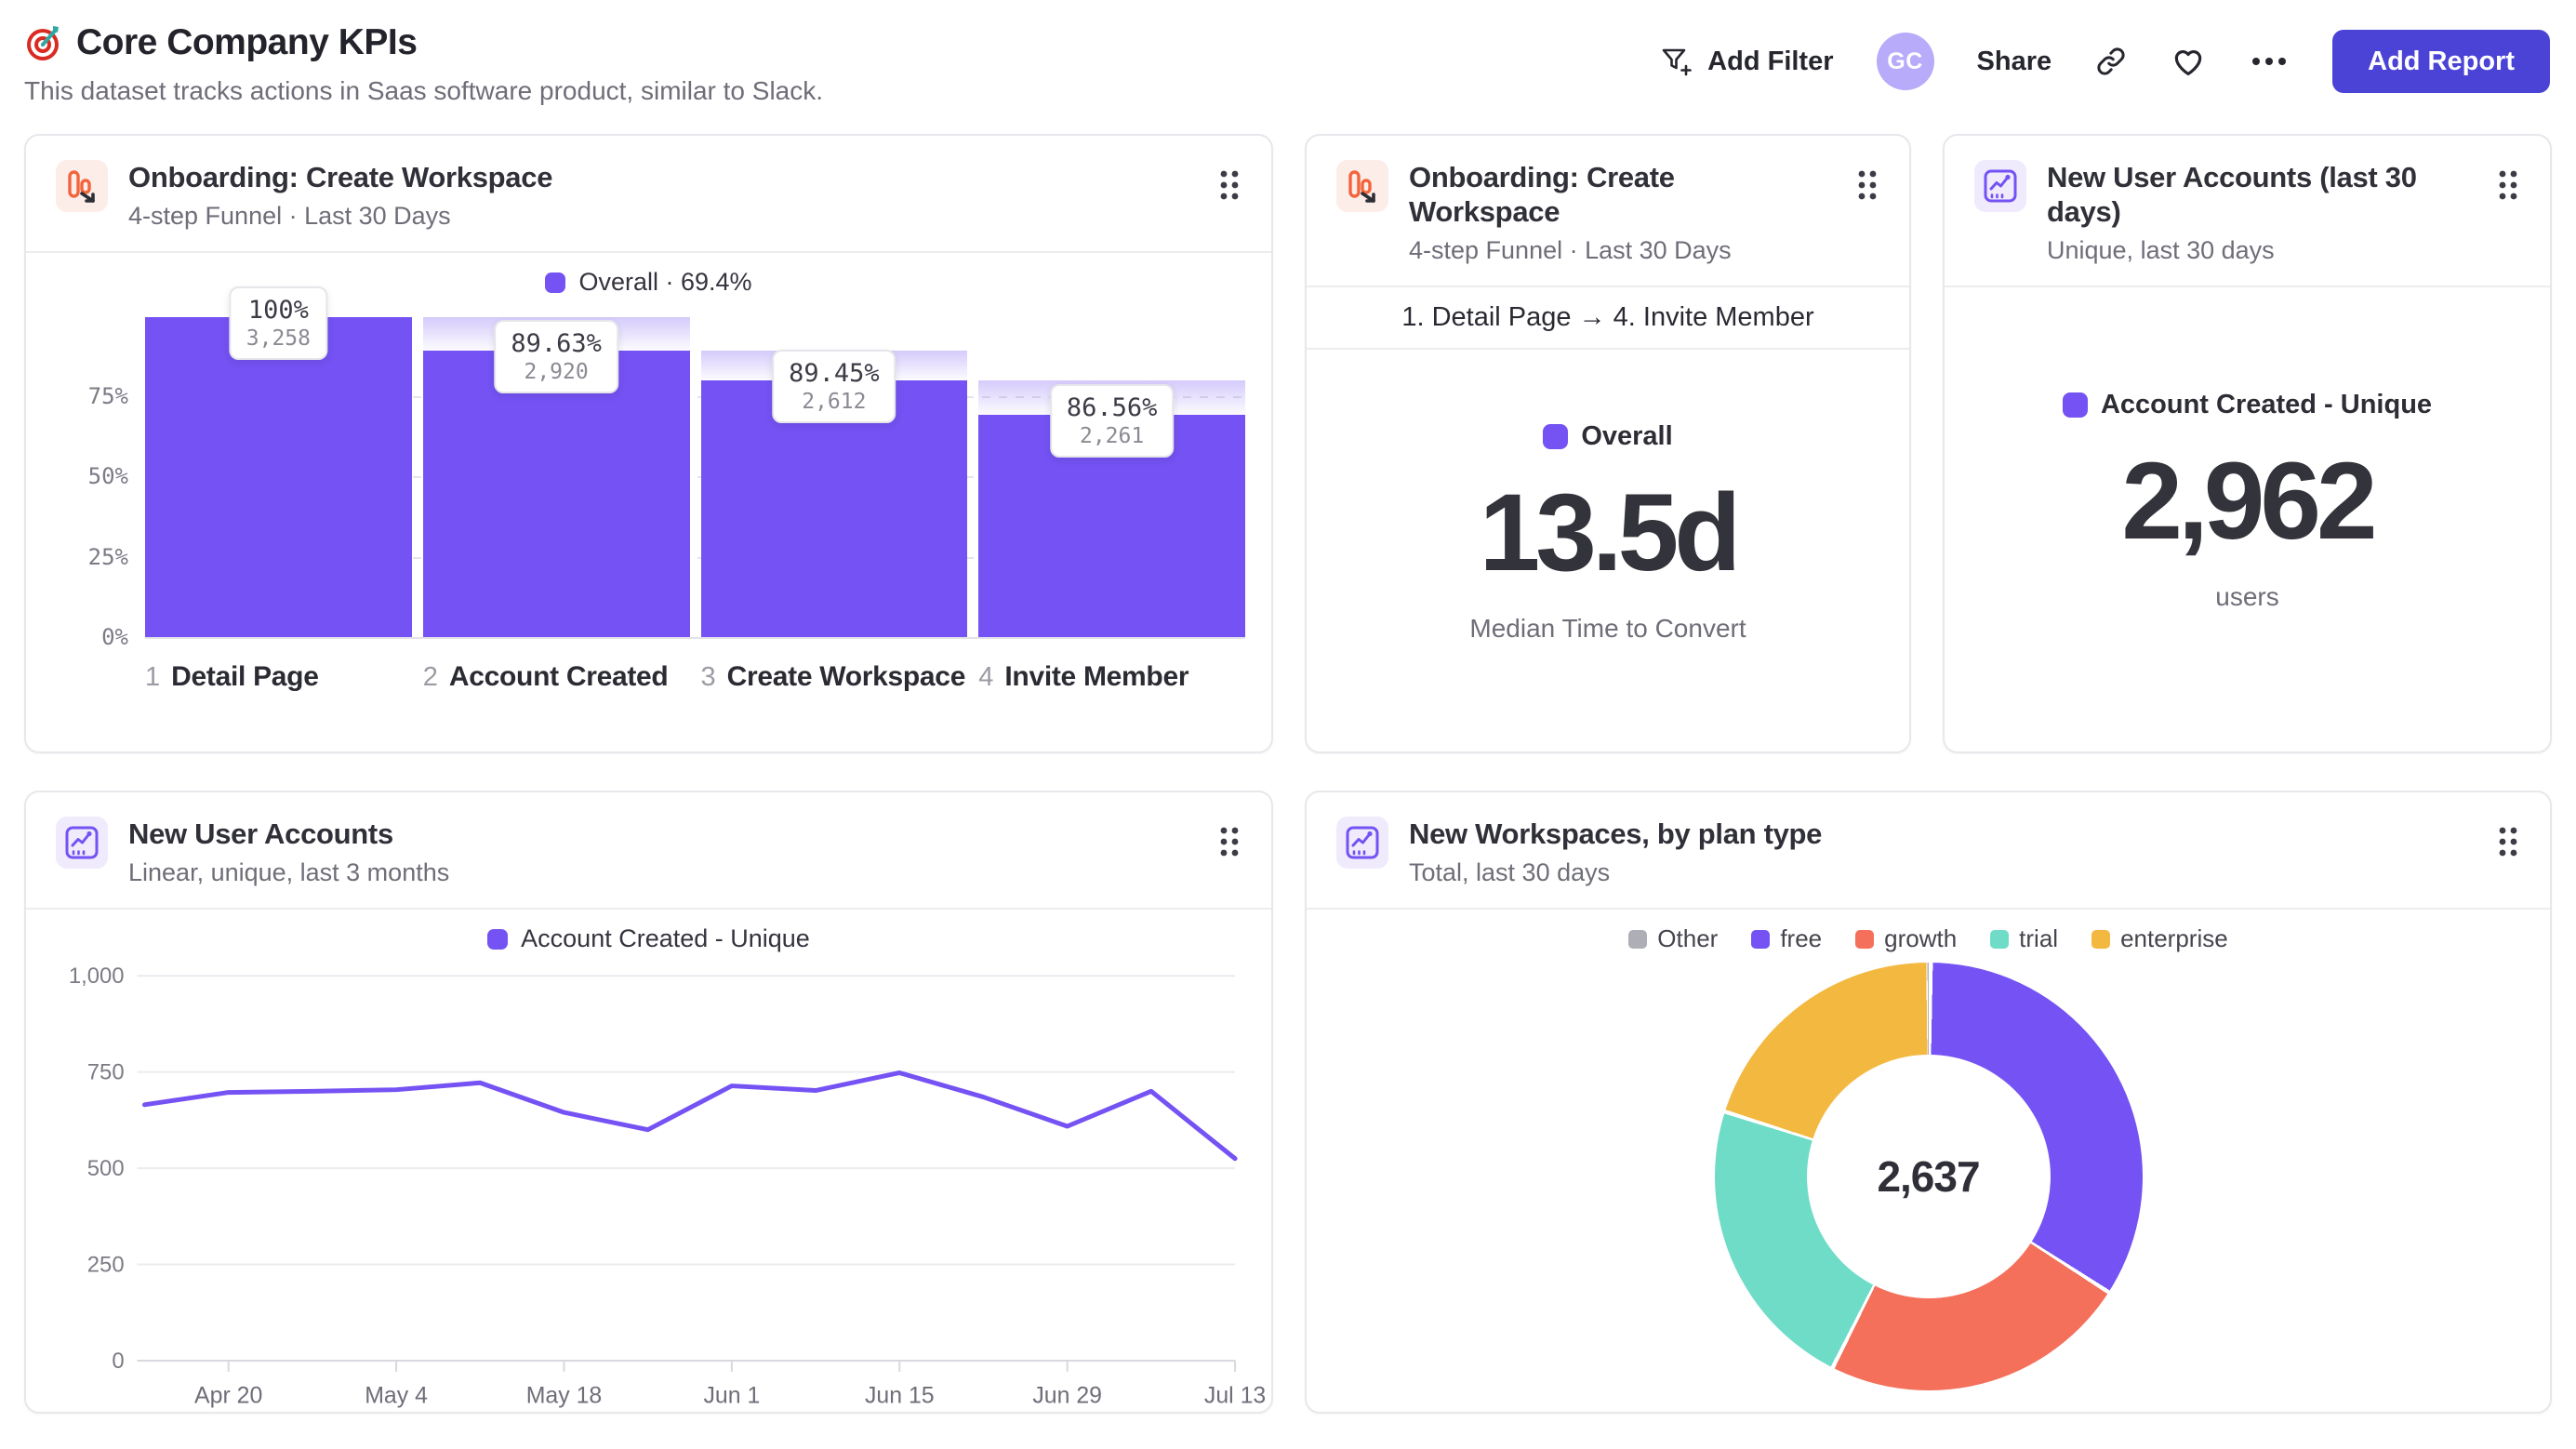 This screenshot has width=2576, height=1449. What do you see at coordinates (648, 938) in the screenshot?
I see `line-legend: Account Created - Unique` at bounding box center [648, 938].